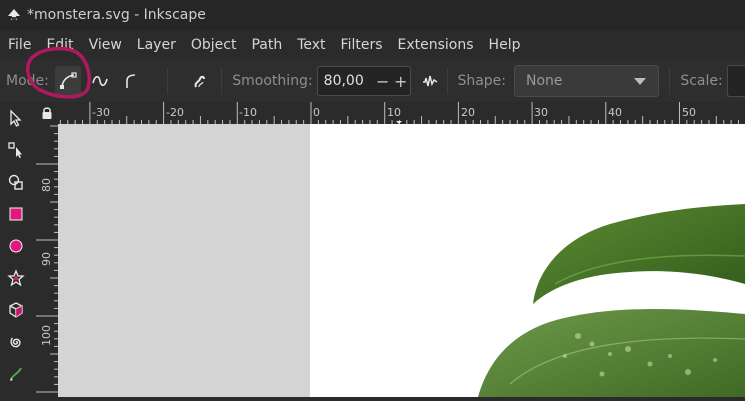  I want to click on star-icon, so click(16, 278).